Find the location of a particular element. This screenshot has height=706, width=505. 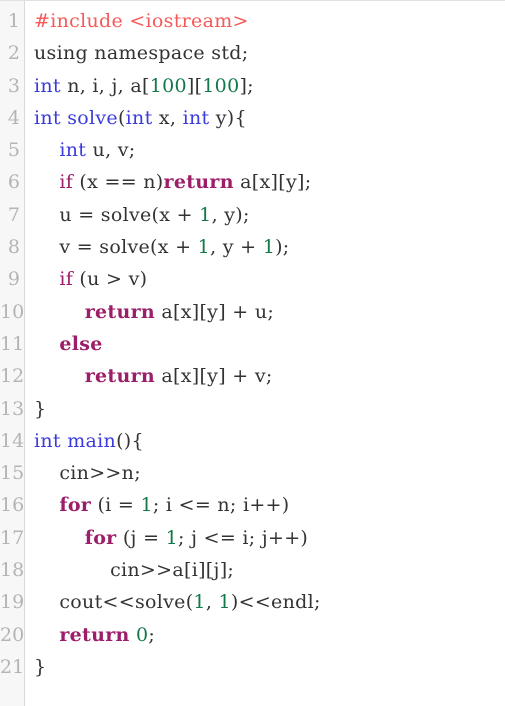

code-line-content: else is located at coordinates (64, 344).